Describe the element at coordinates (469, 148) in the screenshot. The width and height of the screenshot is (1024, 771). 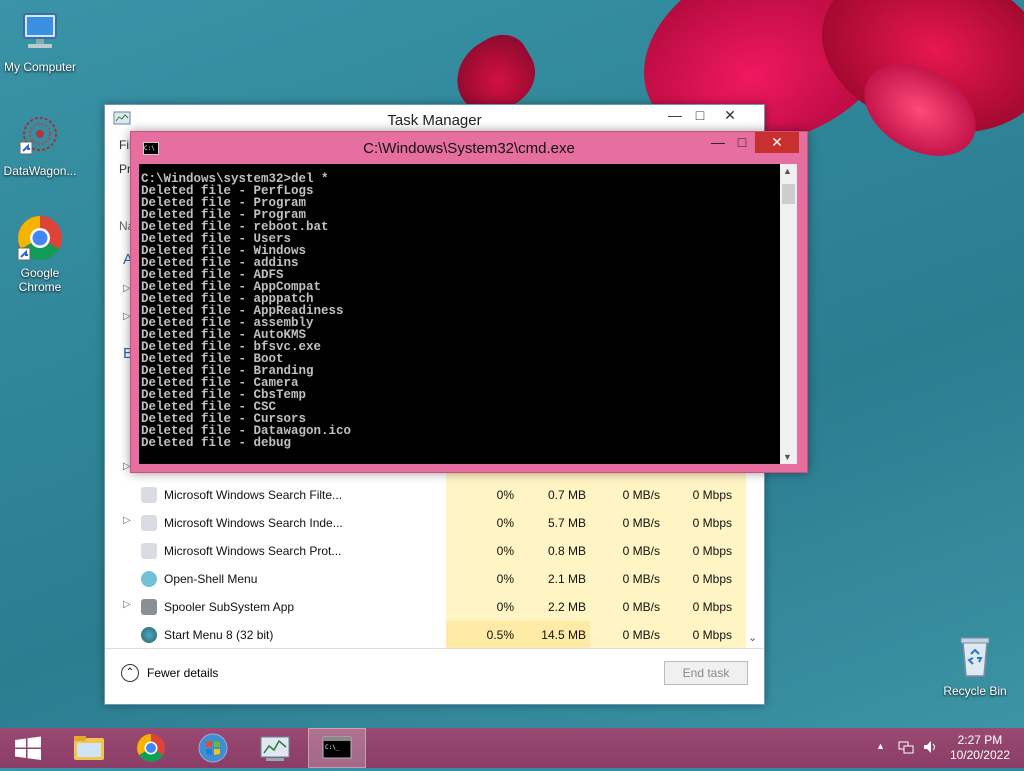
I see `cmd-titlebar: C:\ C:\Windows\System32\cmd.exe — □ ✕` at that location.